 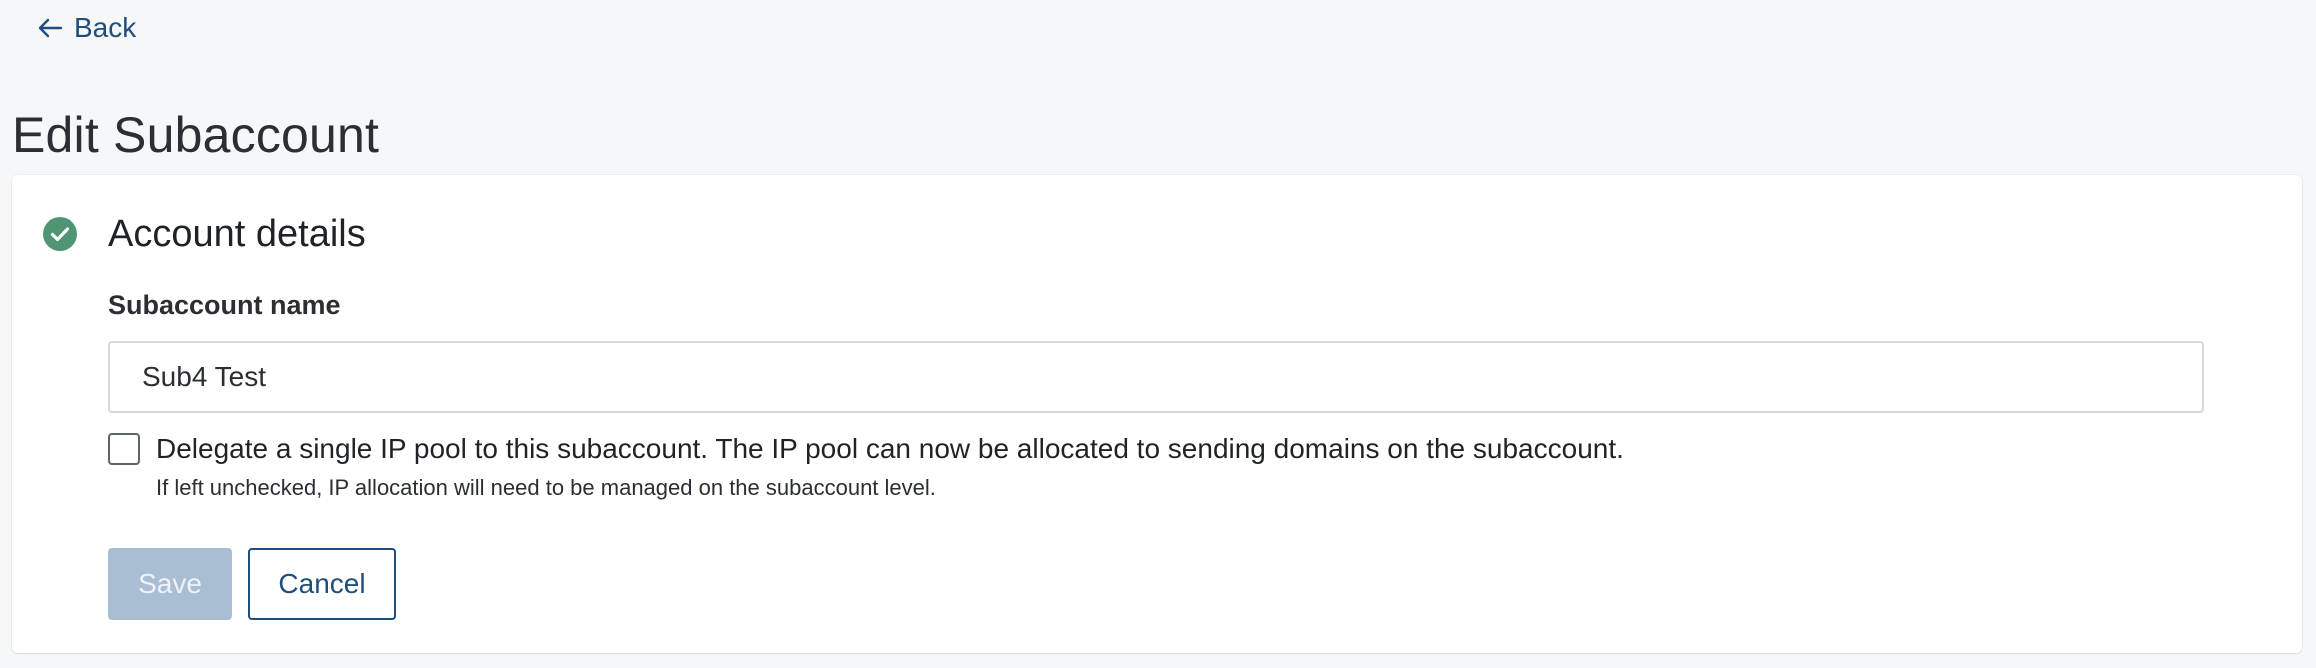 What do you see at coordinates (50, 28) in the screenshot?
I see `arrow-left-icon` at bounding box center [50, 28].